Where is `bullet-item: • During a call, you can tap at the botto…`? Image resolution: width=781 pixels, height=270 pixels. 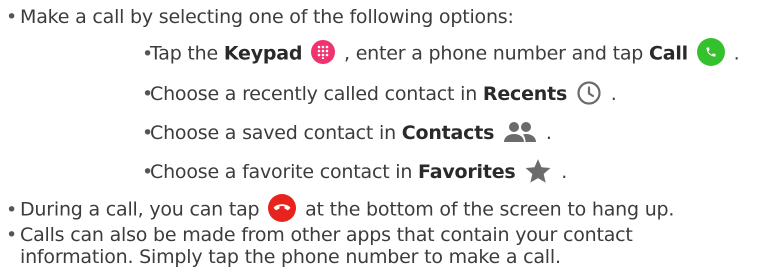
bullet-item: • During a call, you can tap at the botto… is located at coordinates (340, 209).